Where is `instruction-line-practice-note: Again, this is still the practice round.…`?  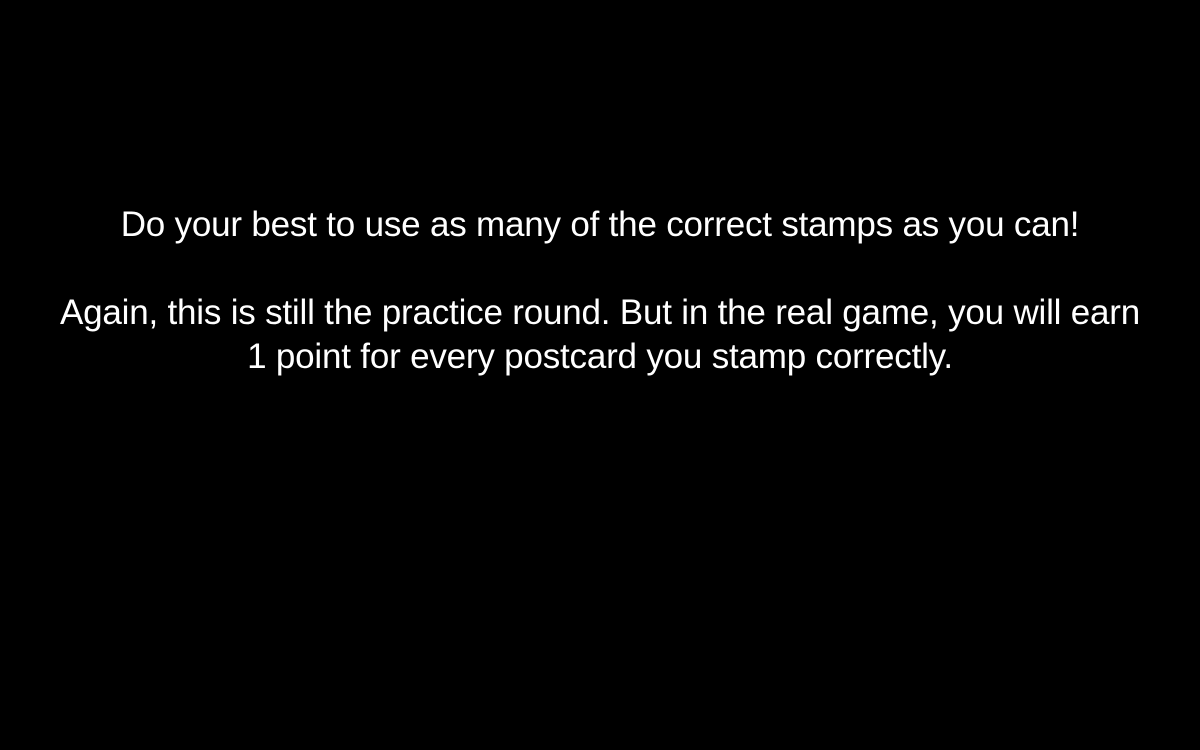 instruction-line-practice-note: Again, this is still the practice round.… is located at coordinates (600, 312).